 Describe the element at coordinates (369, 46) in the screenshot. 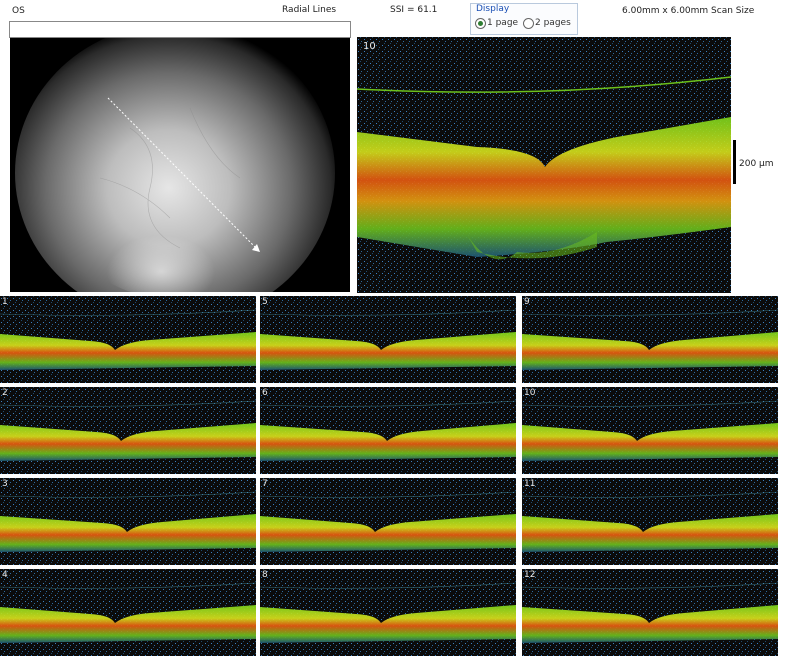

I see `main-scan-number: 10` at that location.